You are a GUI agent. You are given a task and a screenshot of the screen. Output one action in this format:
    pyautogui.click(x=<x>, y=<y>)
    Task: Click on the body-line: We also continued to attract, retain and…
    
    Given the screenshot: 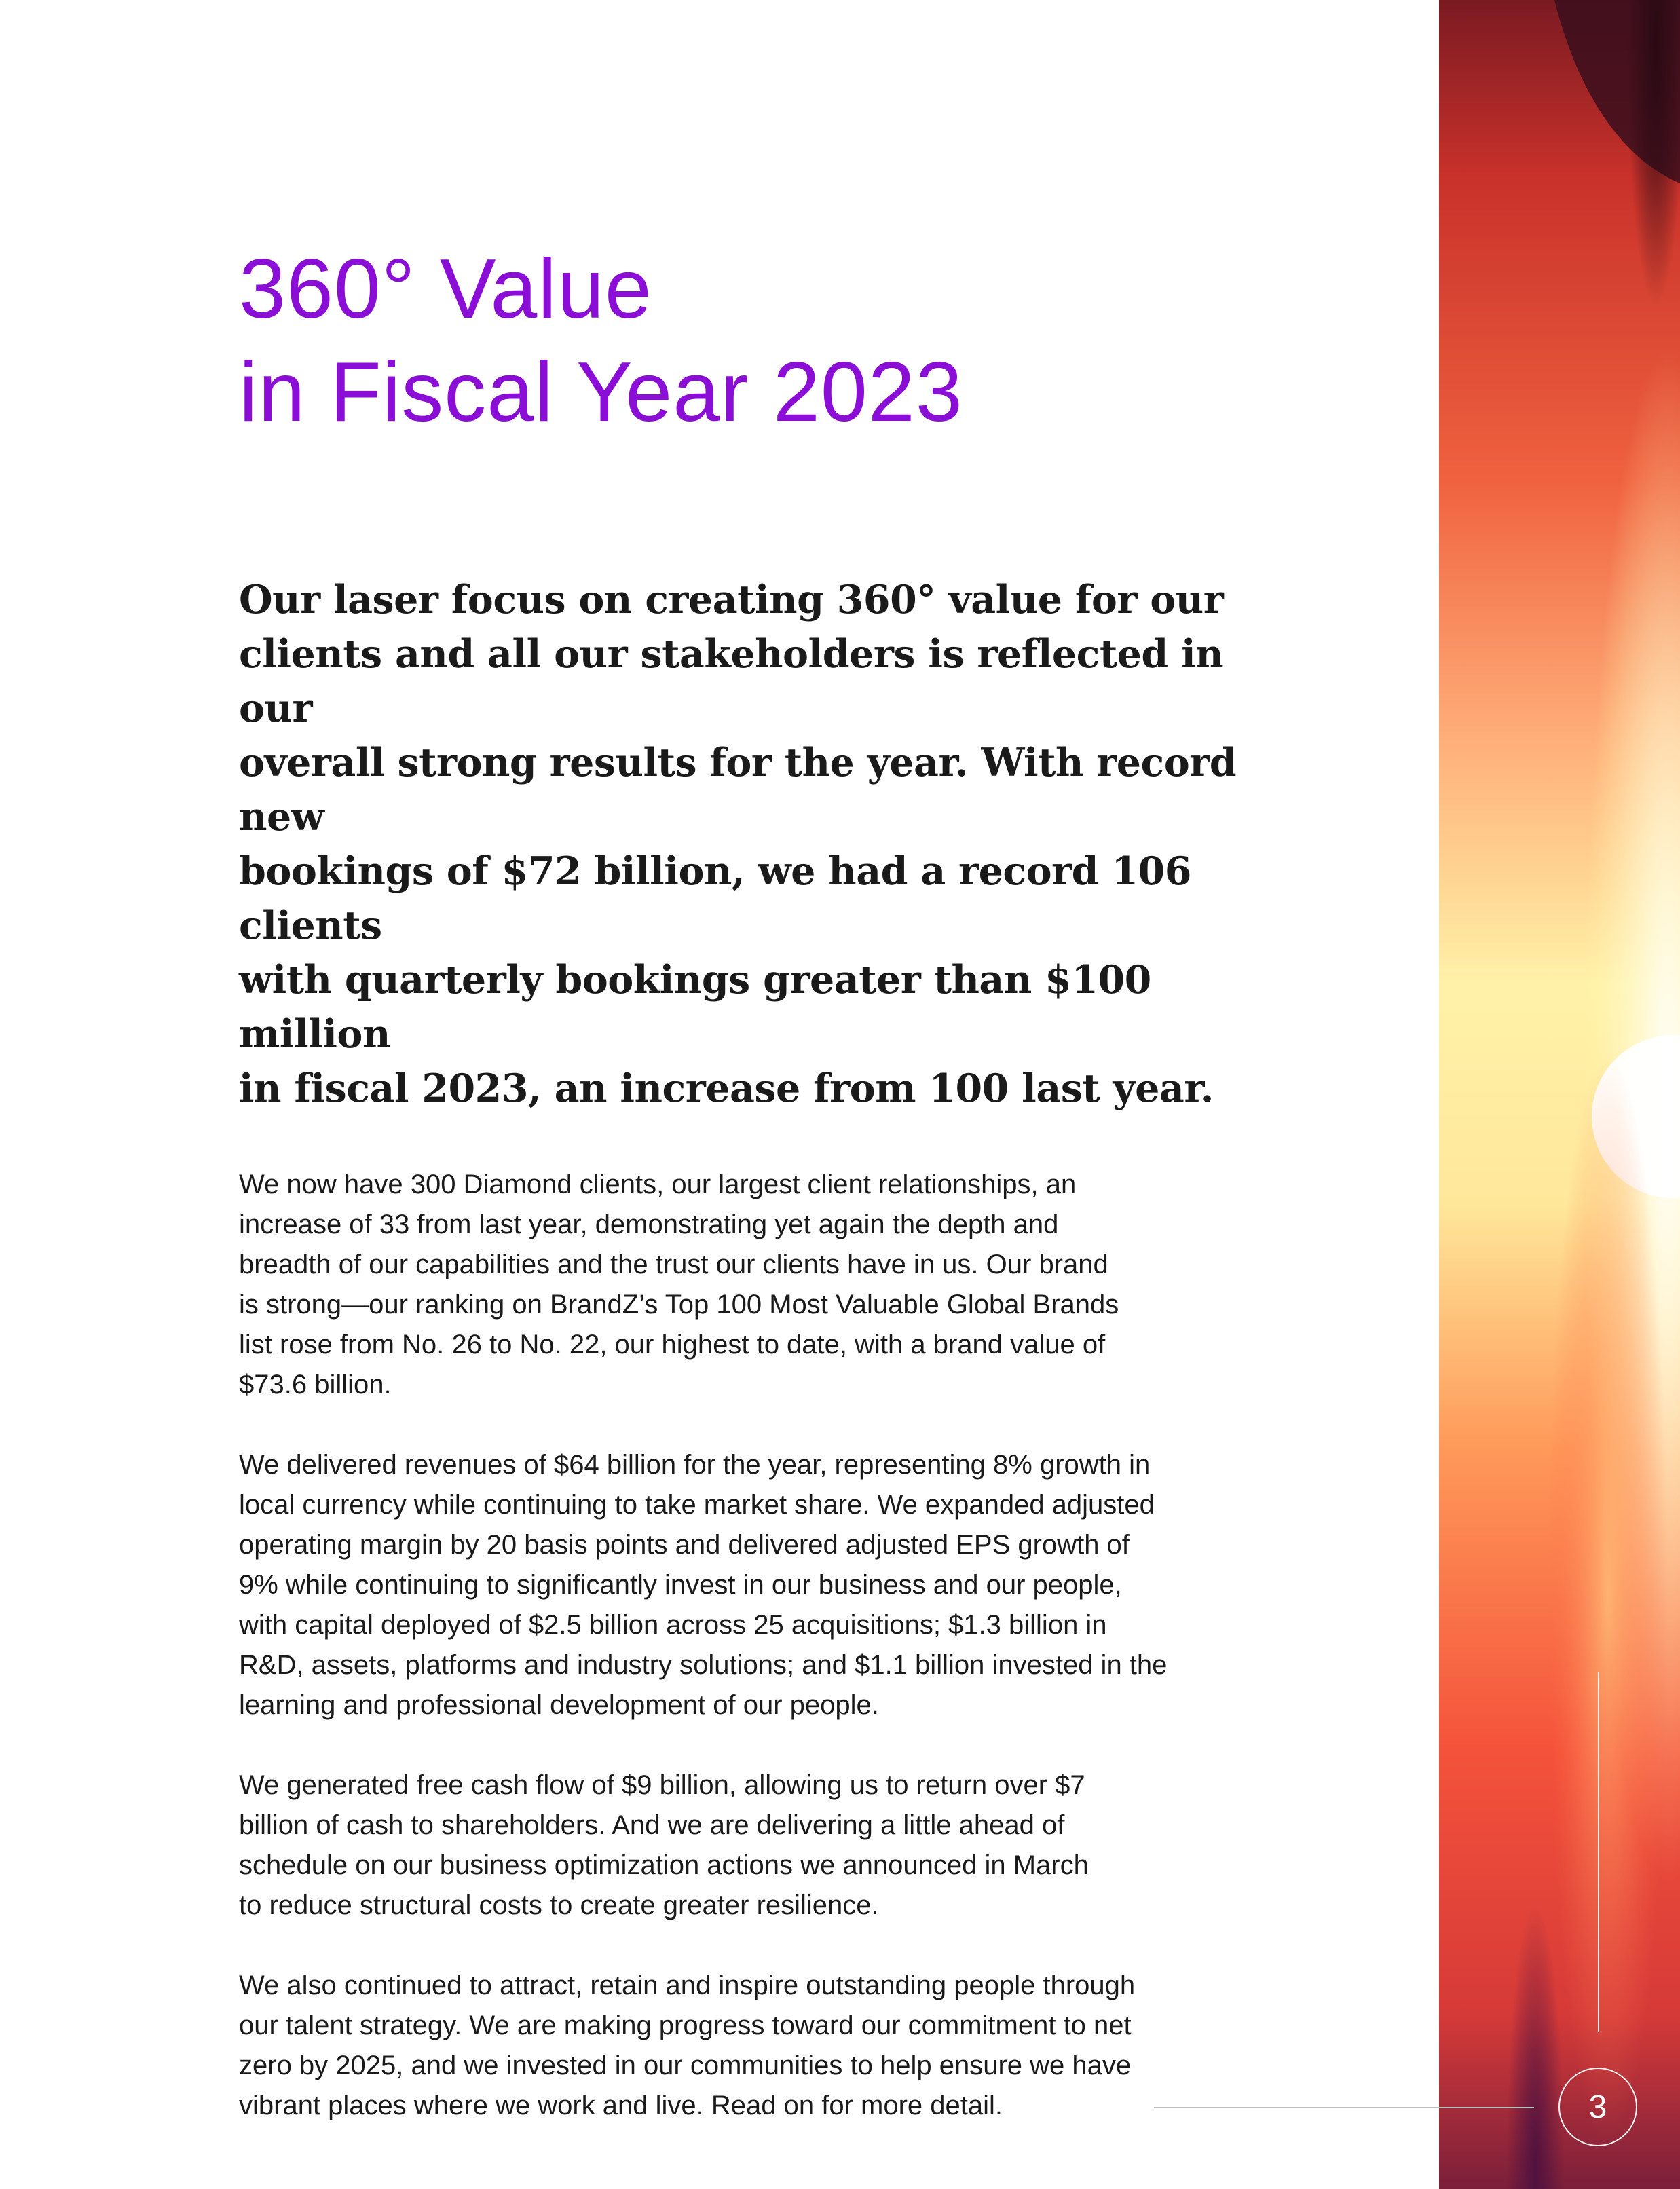 What is the action you would take?
    pyautogui.click(x=687, y=1985)
    